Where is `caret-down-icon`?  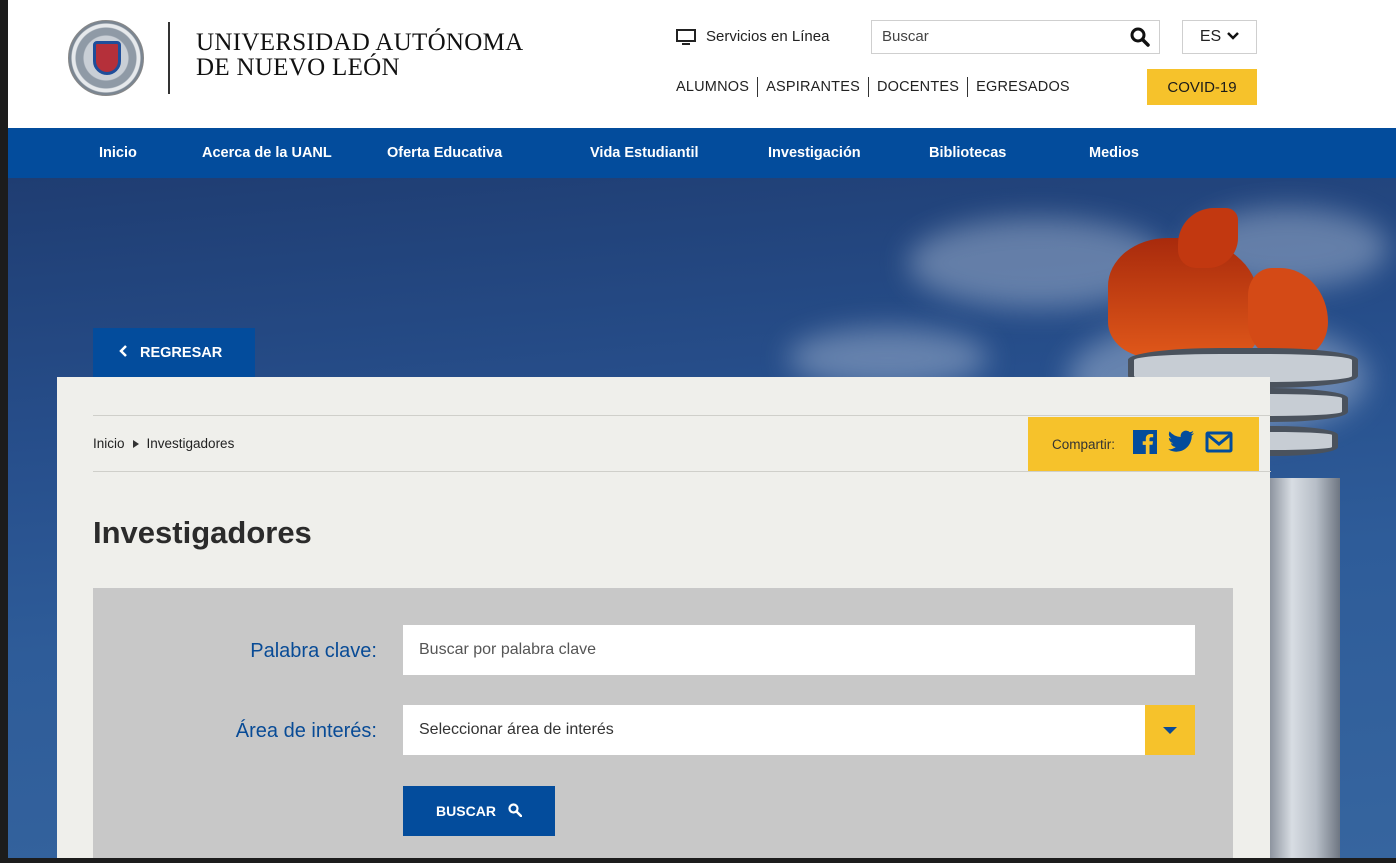
caret-down-icon is located at coordinates (1170, 730).